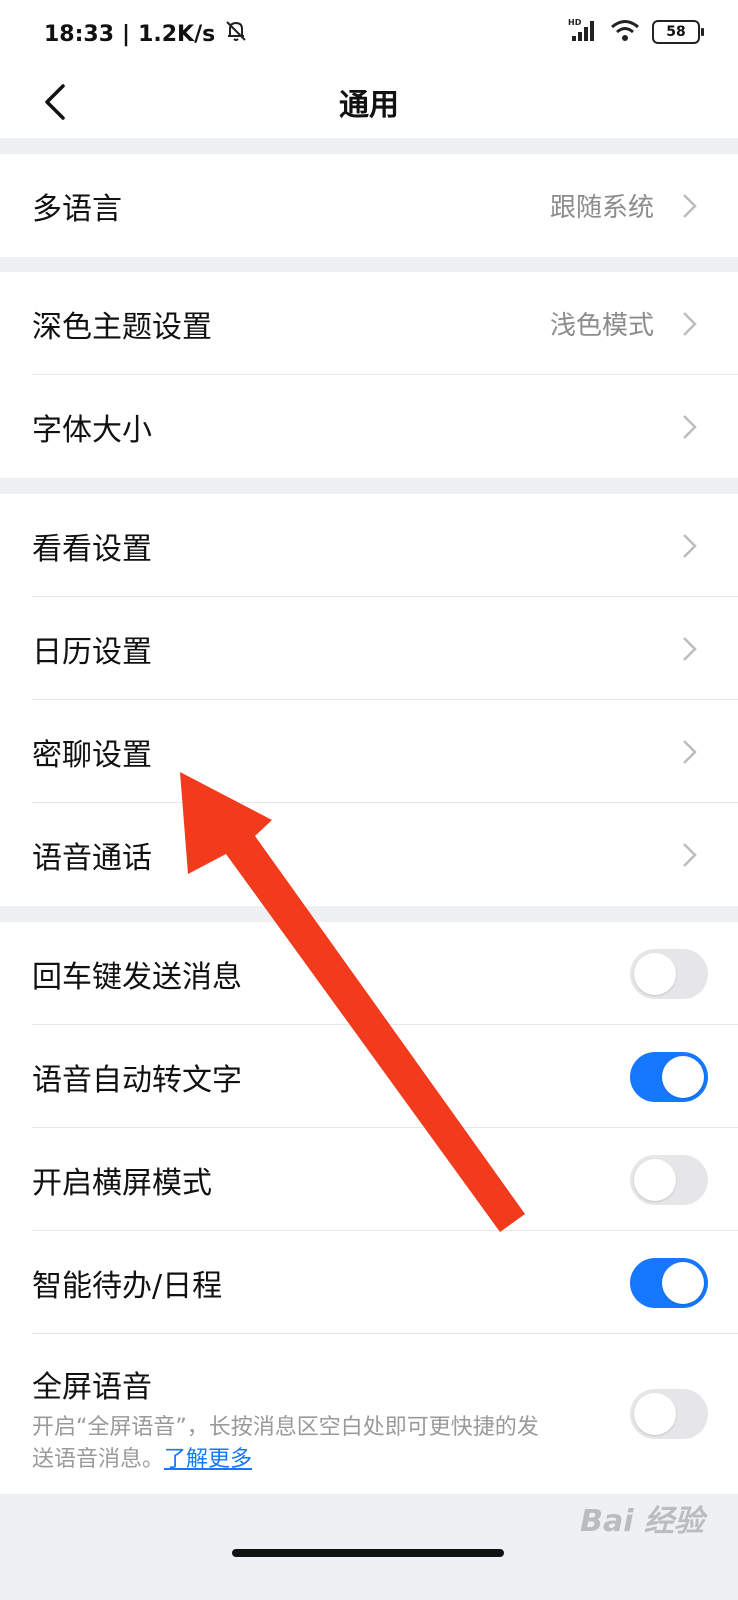 This screenshot has height=1600, width=738. What do you see at coordinates (642, 1521) in the screenshot?
I see `watermark-logo: Bai 经验` at bounding box center [642, 1521].